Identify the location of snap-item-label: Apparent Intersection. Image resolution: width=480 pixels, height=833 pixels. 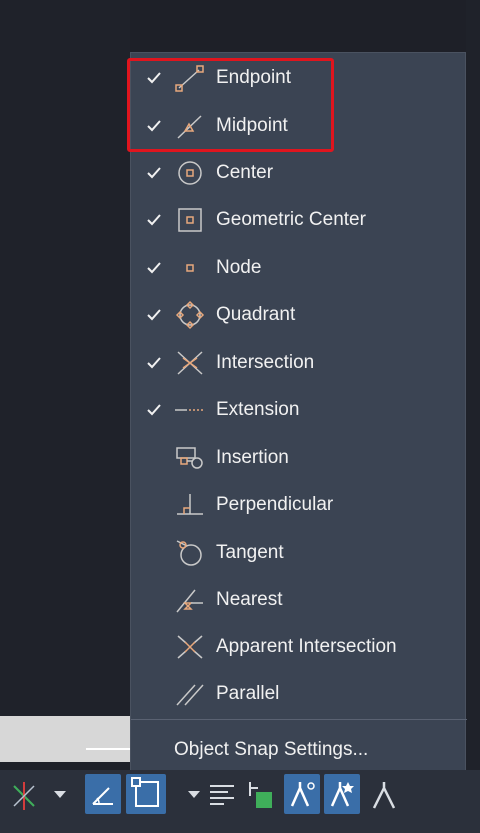
(306, 646).